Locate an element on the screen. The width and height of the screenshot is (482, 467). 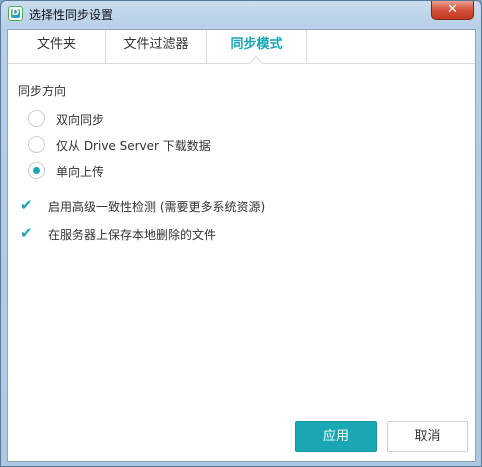
radio-label: 双向同步 is located at coordinates (80, 120).